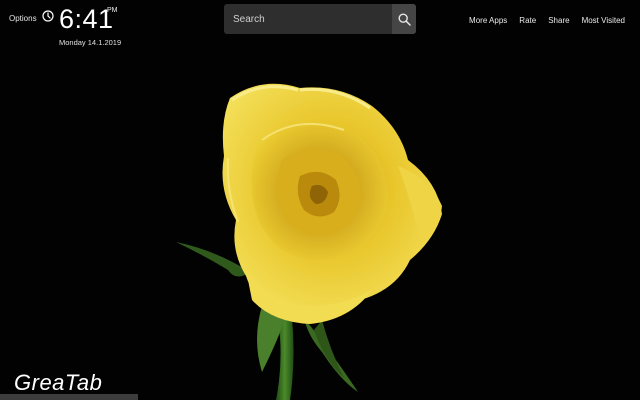 Image resolution: width=640 pixels, height=400 pixels. Describe the element at coordinates (558, 20) in the screenshot. I see `nav-share: Share` at that location.